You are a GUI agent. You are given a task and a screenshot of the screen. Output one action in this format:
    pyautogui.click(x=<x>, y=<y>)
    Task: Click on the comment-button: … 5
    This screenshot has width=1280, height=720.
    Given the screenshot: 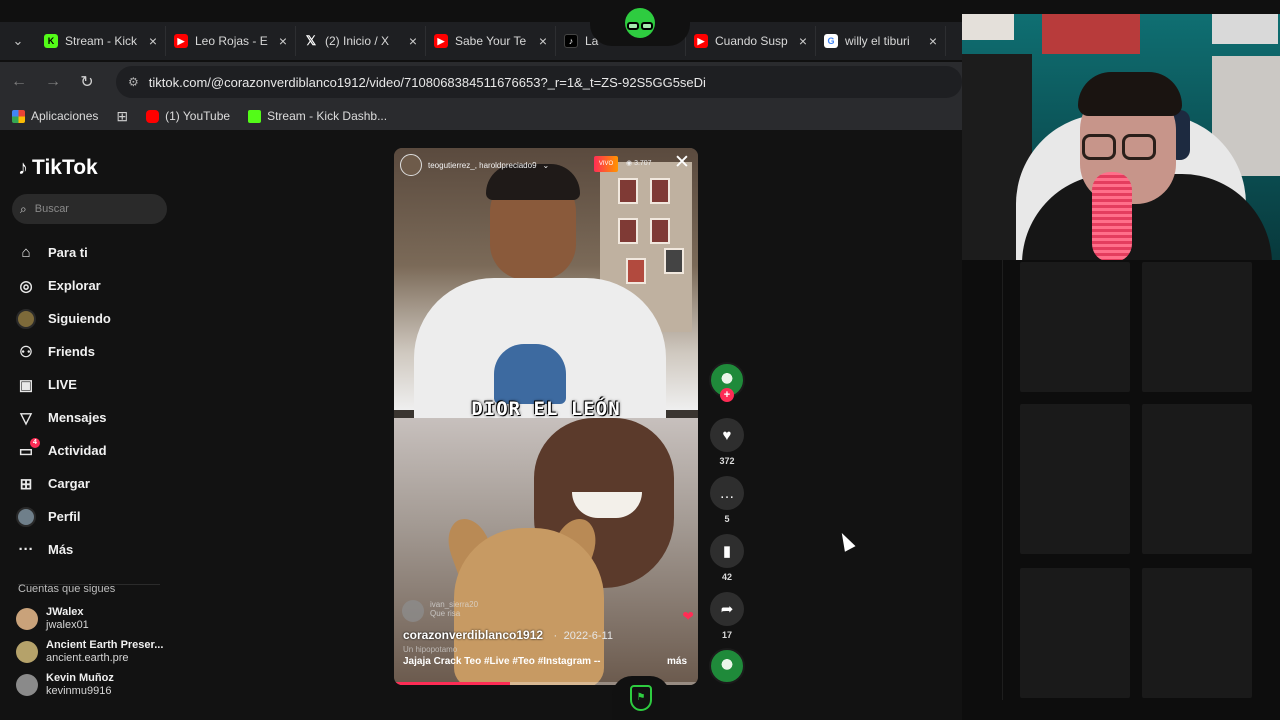 What is the action you would take?
    pyautogui.click(x=727, y=502)
    